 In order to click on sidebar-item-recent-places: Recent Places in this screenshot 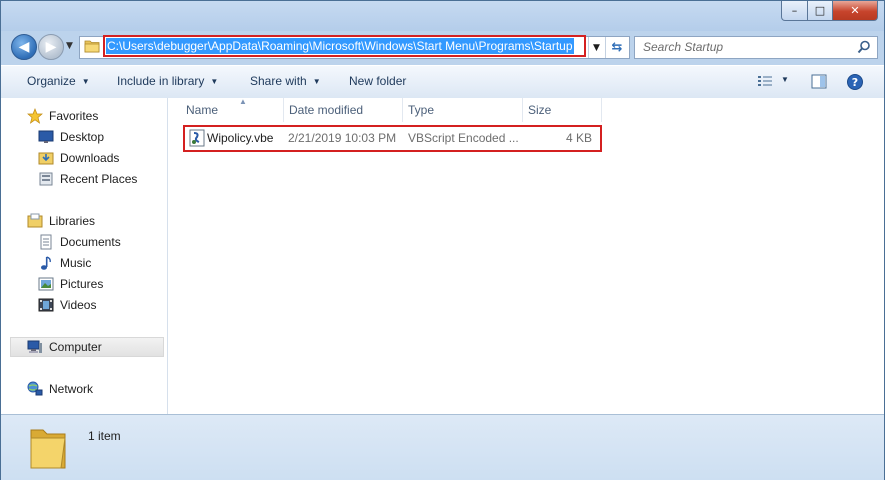, I will do `click(87, 179)`.